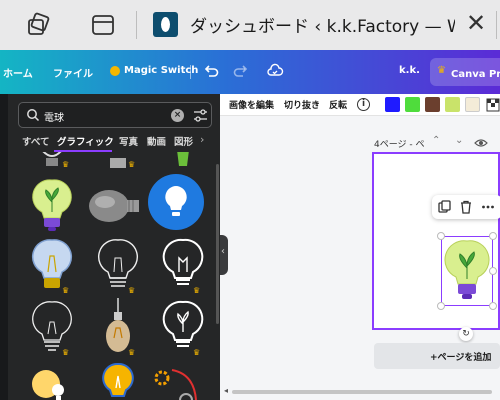 This screenshot has width=500, height=400. What do you see at coordinates (165, 24) in the screenshot?
I see `wordpress-favicon-icon` at bounding box center [165, 24].